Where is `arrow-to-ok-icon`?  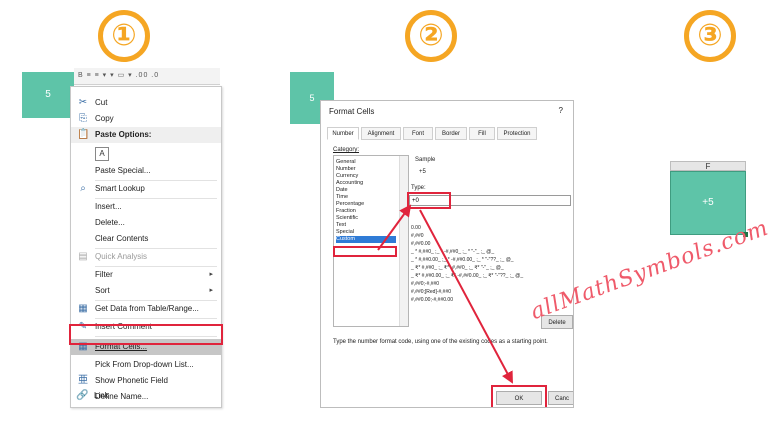 arrow-to-ok-icon is located at coordinates (466, 296).